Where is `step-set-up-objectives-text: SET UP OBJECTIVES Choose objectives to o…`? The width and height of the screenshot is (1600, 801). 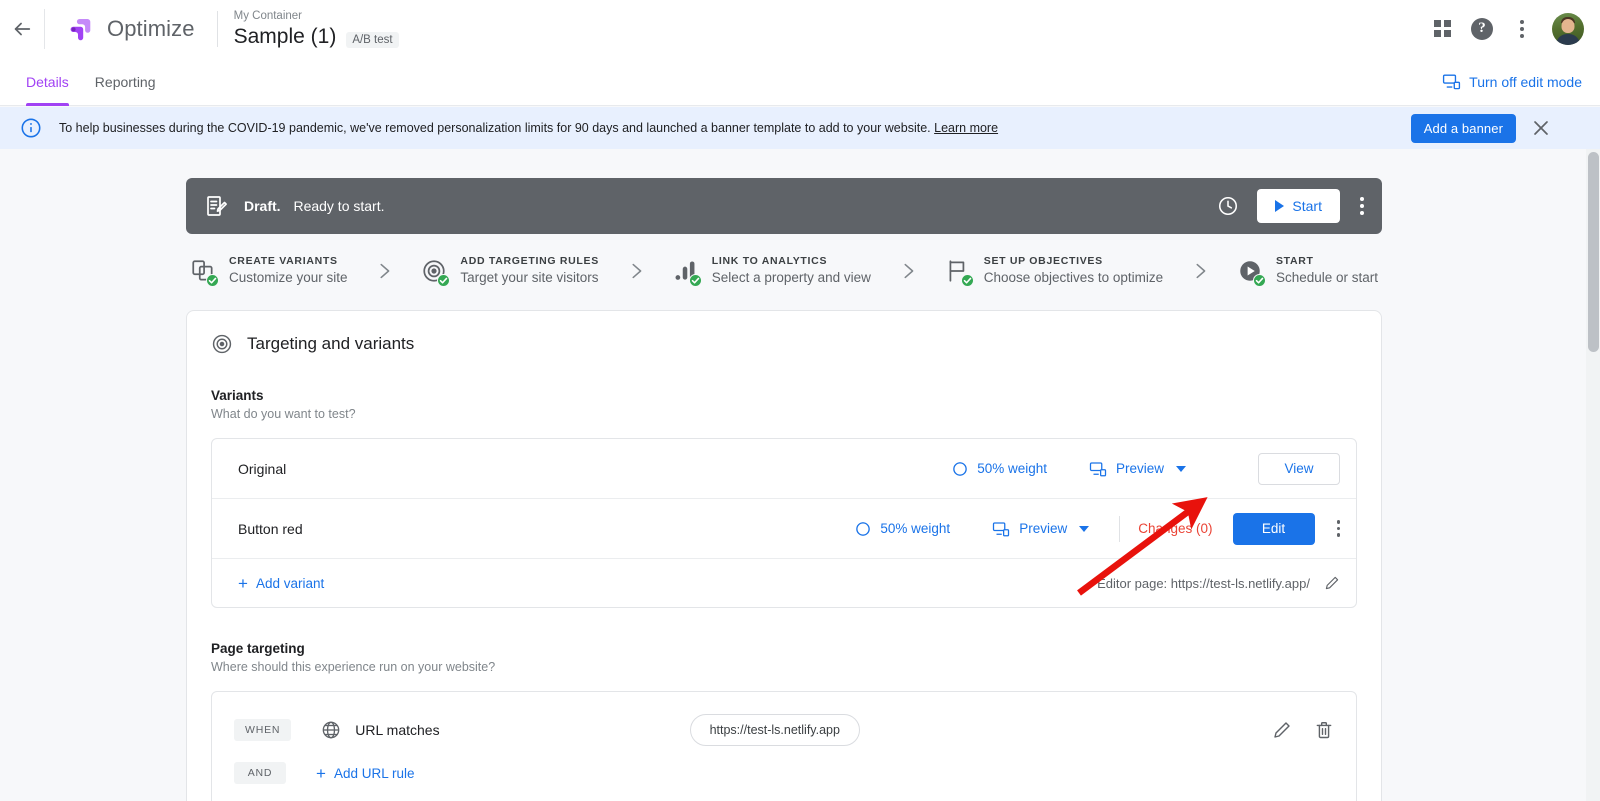
step-set-up-objectives-text: SET UP OBJECTIVES Choose objectives to o… is located at coordinates (1073, 270).